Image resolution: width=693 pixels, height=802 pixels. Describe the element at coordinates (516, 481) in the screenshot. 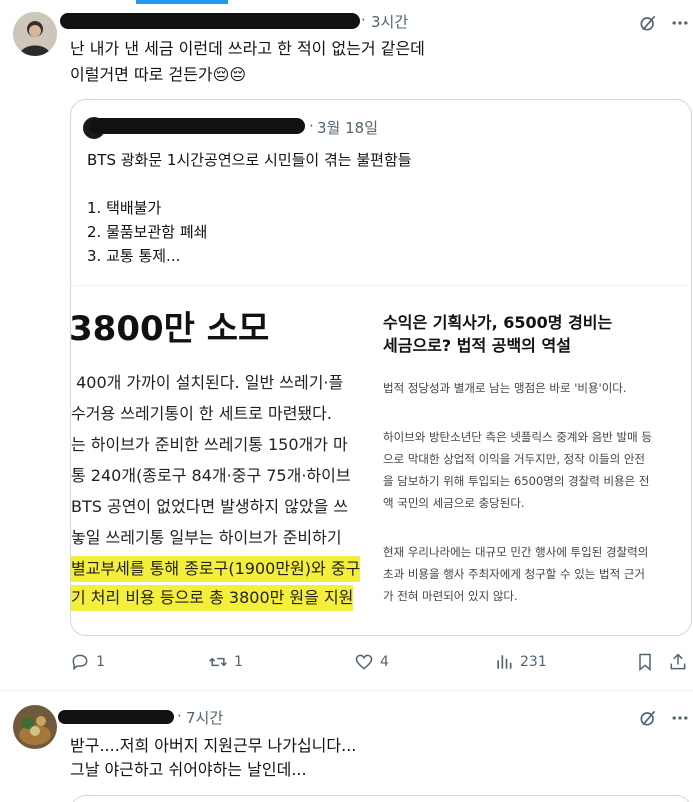

I see `article-right-p2-l3: 을 담보하기 위해 투입되는 6500명의 경찰력 비용은 전` at that location.